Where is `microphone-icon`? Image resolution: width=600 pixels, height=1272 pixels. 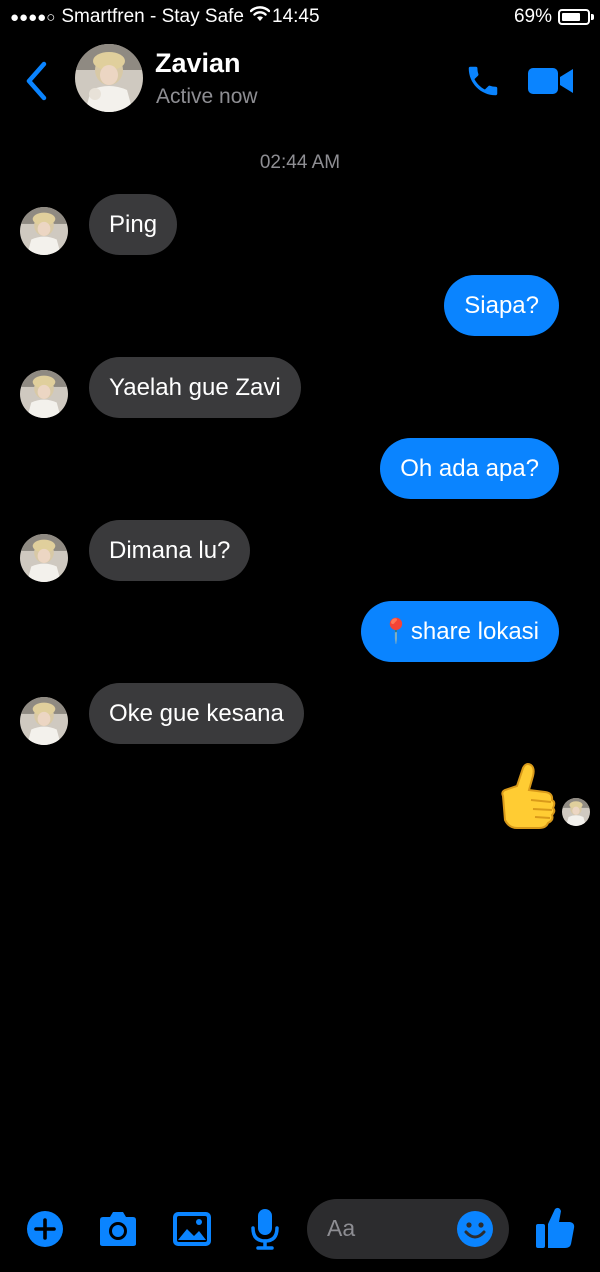 microphone-icon is located at coordinates (265, 1229).